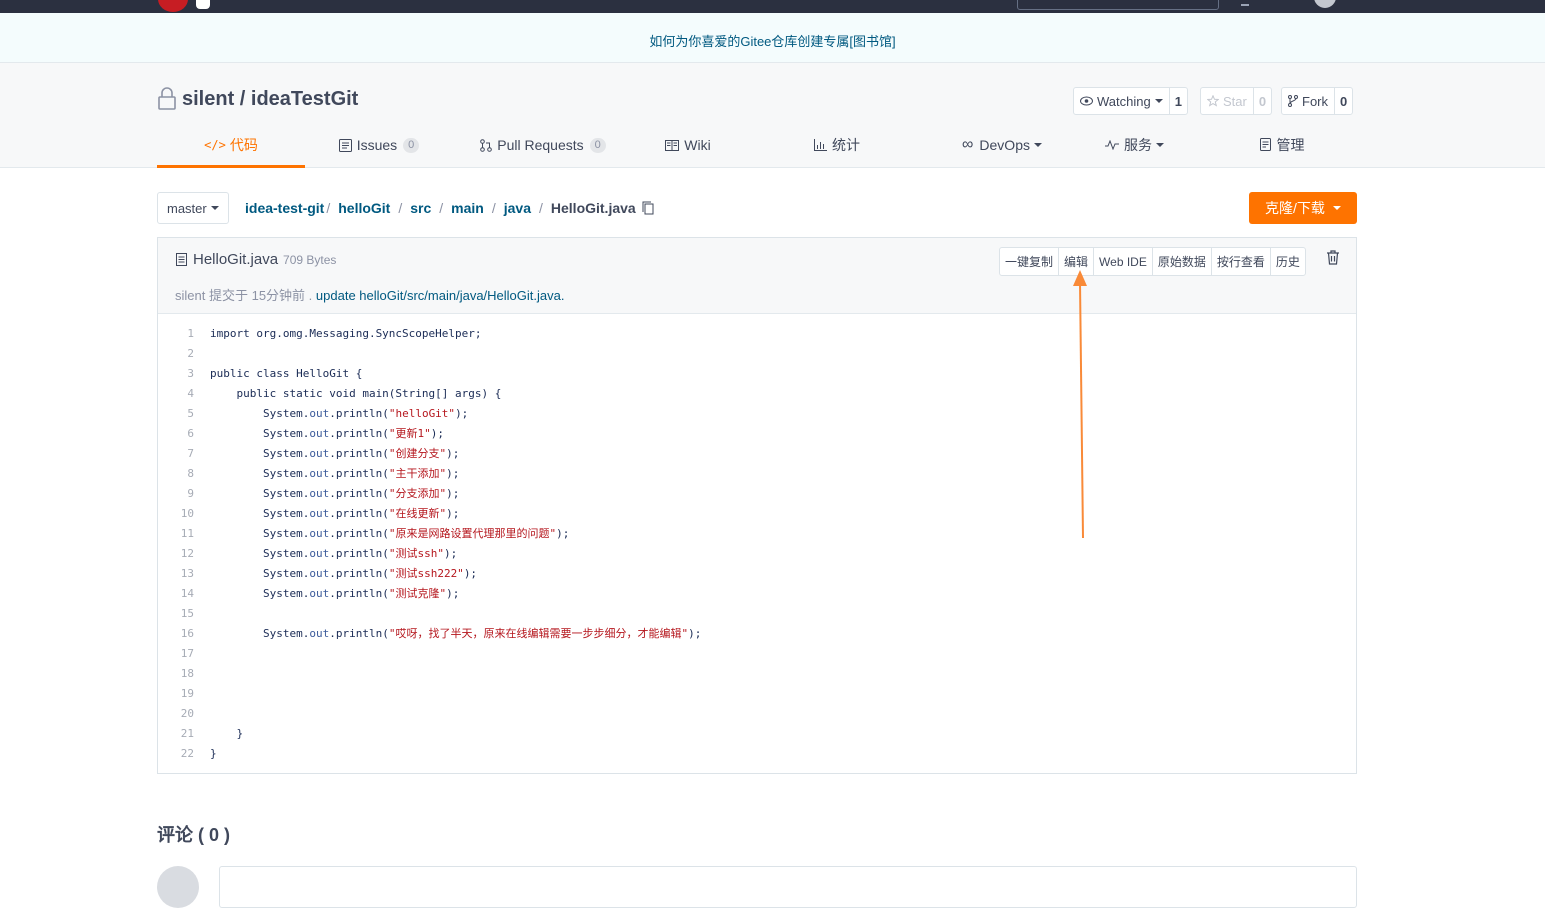 Image resolution: width=1545 pixels, height=908 pixels. I want to click on watch-count: 1, so click(1178, 101).